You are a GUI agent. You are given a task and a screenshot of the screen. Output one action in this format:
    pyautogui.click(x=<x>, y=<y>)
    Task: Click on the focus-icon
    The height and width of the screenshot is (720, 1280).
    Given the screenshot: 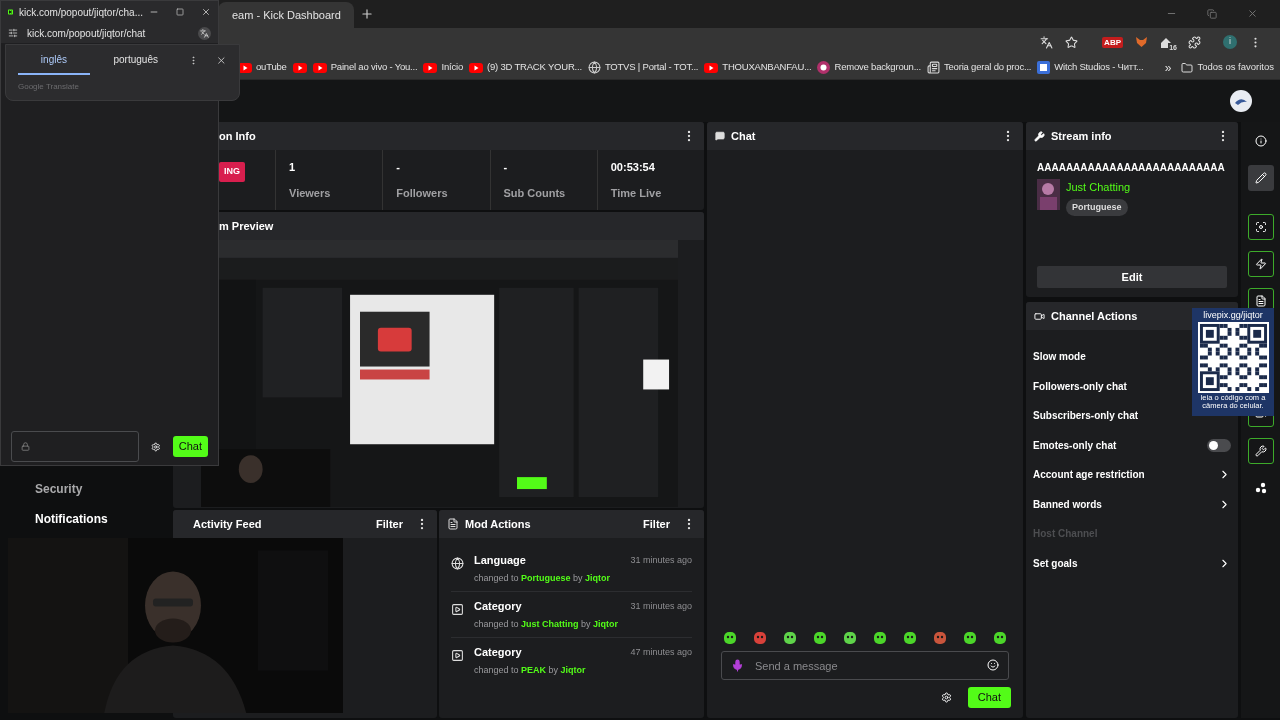 What is the action you would take?
    pyautogui.click(x=1261, y=227)
    